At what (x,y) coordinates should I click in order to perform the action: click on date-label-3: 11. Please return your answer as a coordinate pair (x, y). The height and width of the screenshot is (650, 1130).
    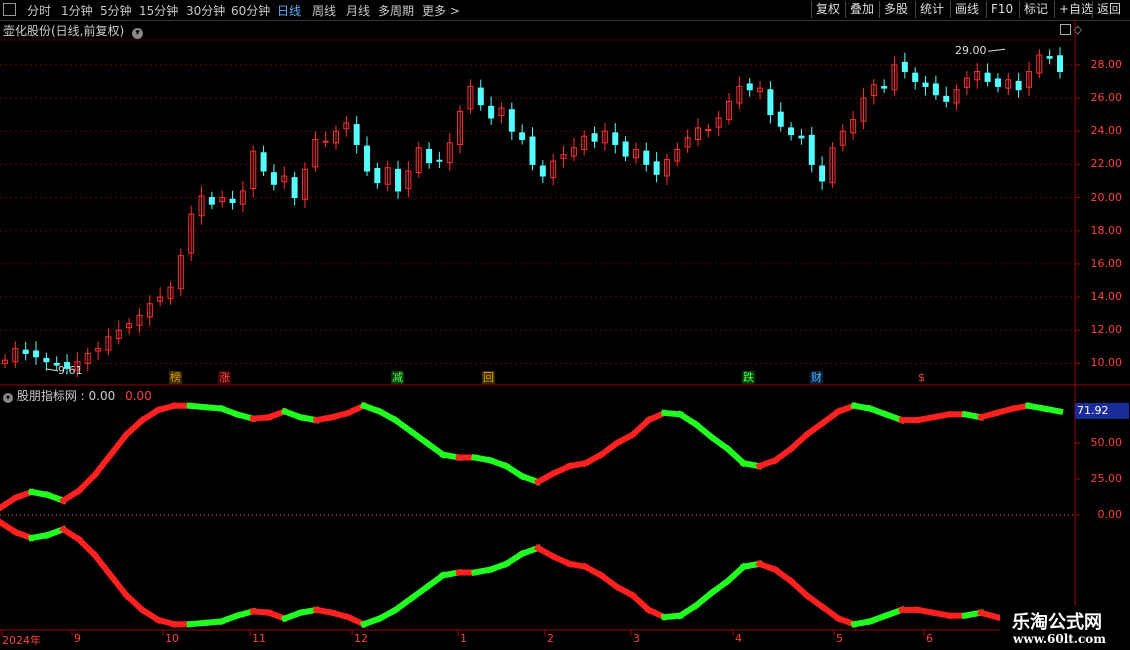
    Looking at the image, I should click on (259, 638).